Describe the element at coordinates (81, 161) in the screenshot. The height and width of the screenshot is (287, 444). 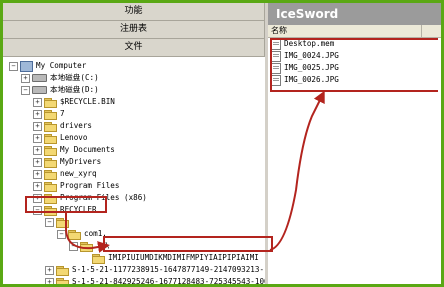
I see `tree-node-label: MyDrivers` at that location.